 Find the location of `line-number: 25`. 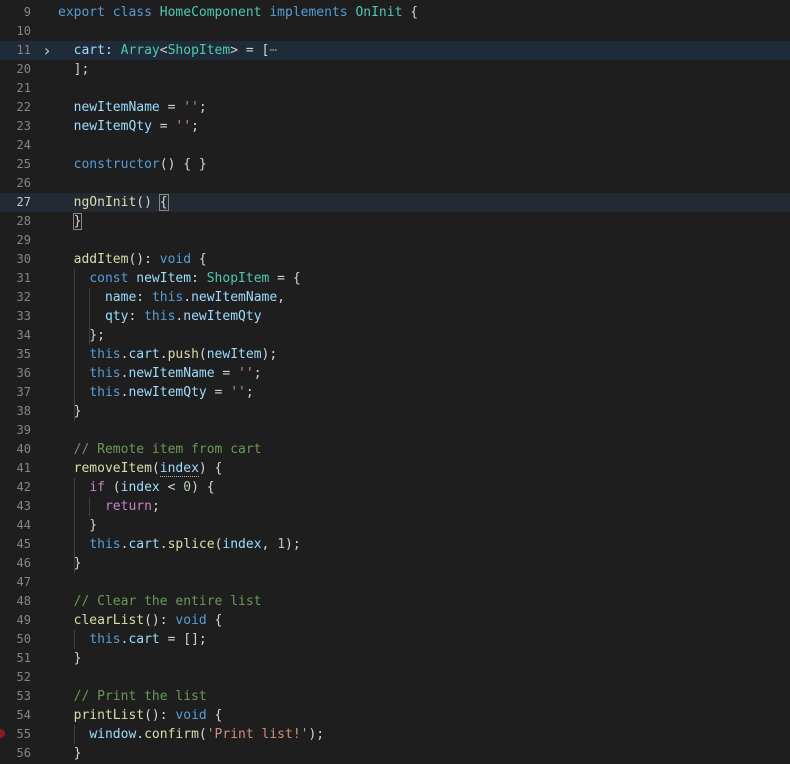

line-number: 25 is located at coordinates (23, 164).